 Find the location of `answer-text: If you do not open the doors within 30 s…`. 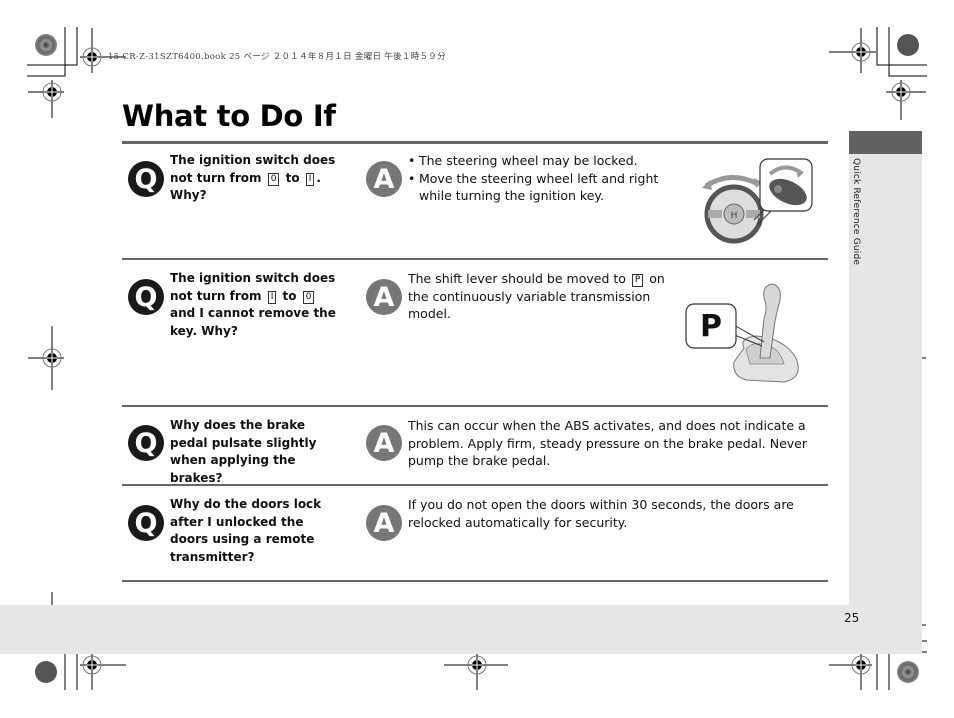

answer-text: If you do not open the doors within 30 s… is located at coordinates (601, 513).